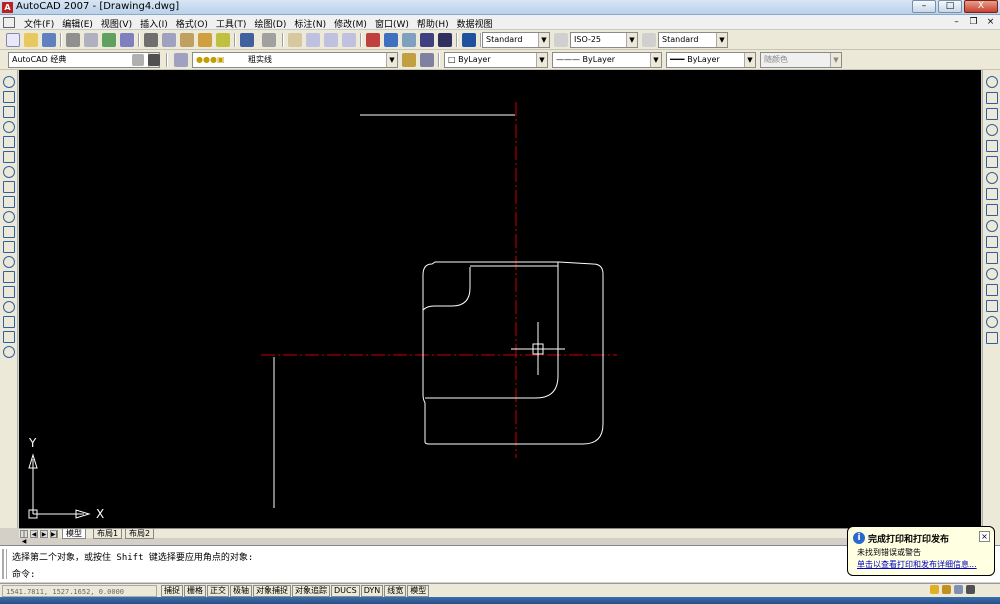  Describe the element at coordinates (109, 40) in the screenshot. I see `publish-icon` at that location.